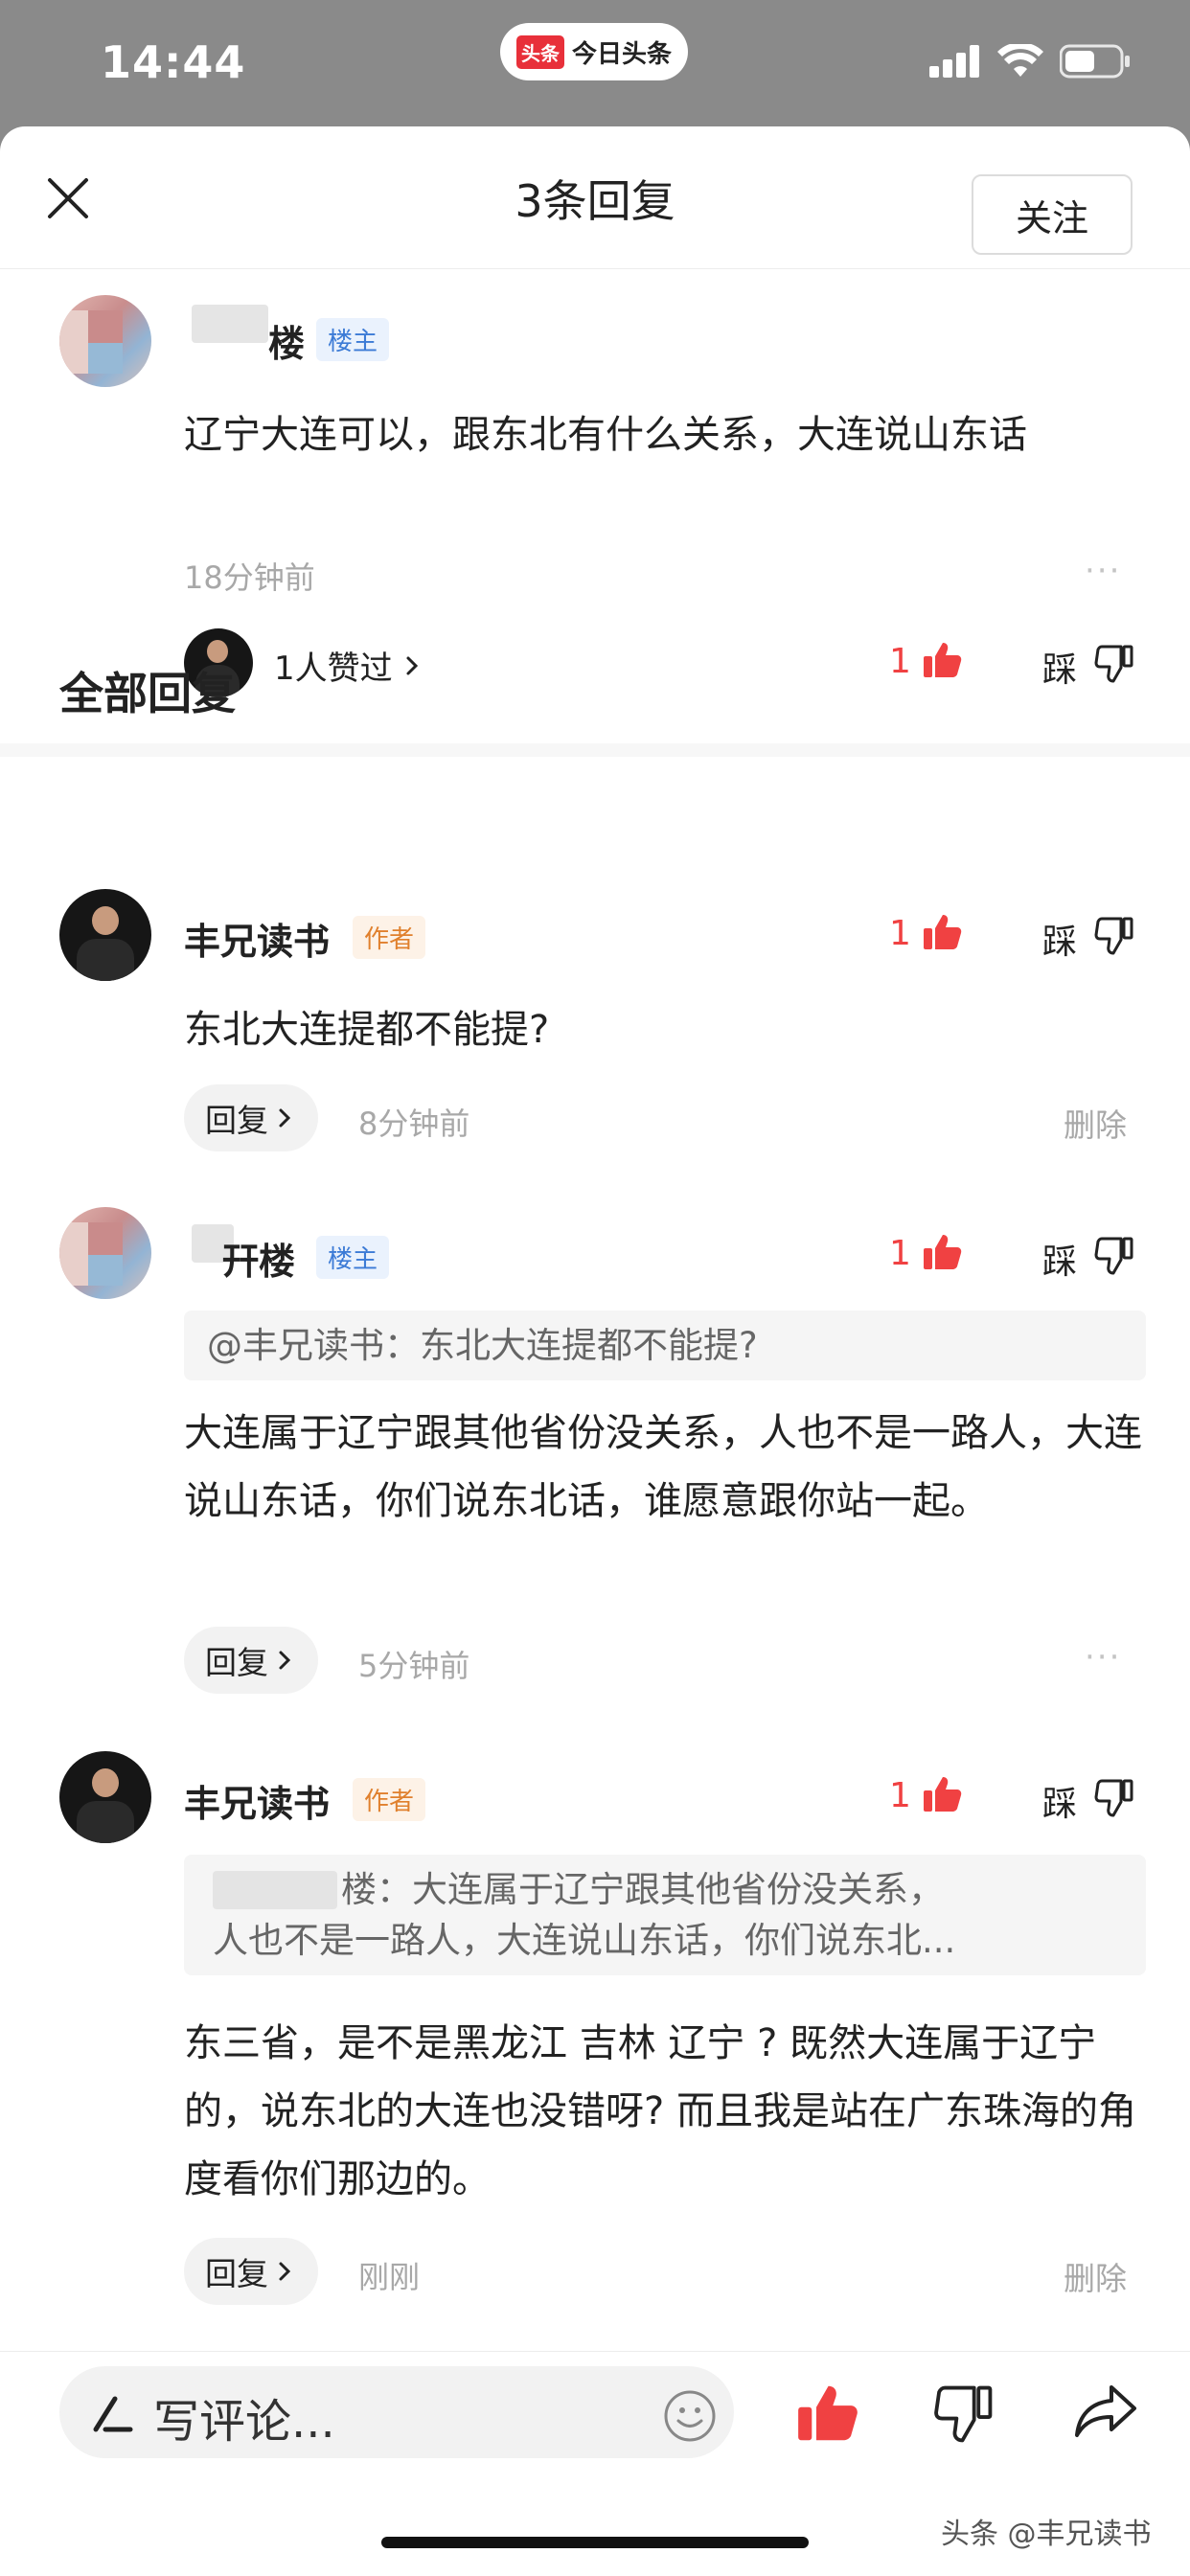  I want to click on reply-time: 8分钟前, so click(414, 1124).